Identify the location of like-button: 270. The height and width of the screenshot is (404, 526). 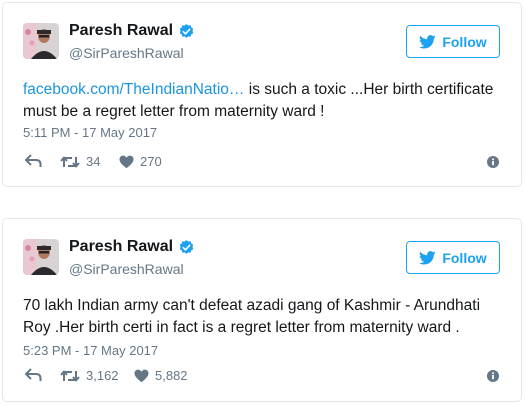
(140, 161).